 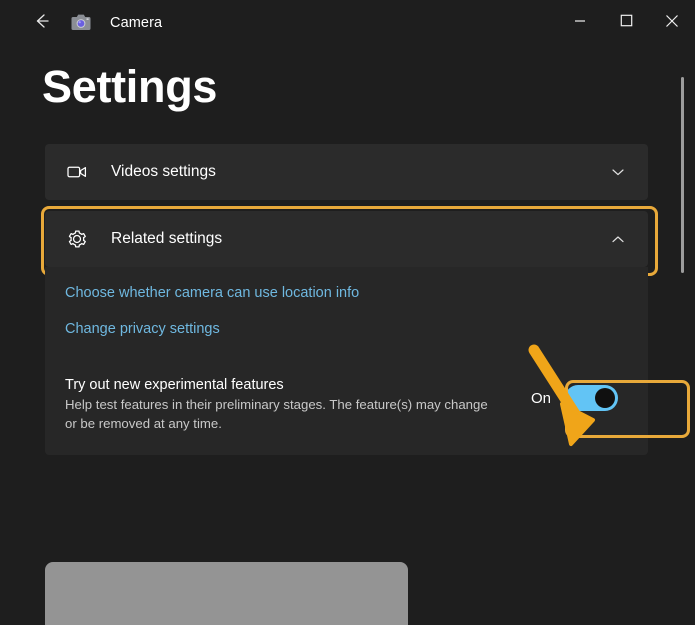 What do you see at coordinates (77, 239) in the screenshot?
I see `gear-icon` at bounding box center [77, 239].